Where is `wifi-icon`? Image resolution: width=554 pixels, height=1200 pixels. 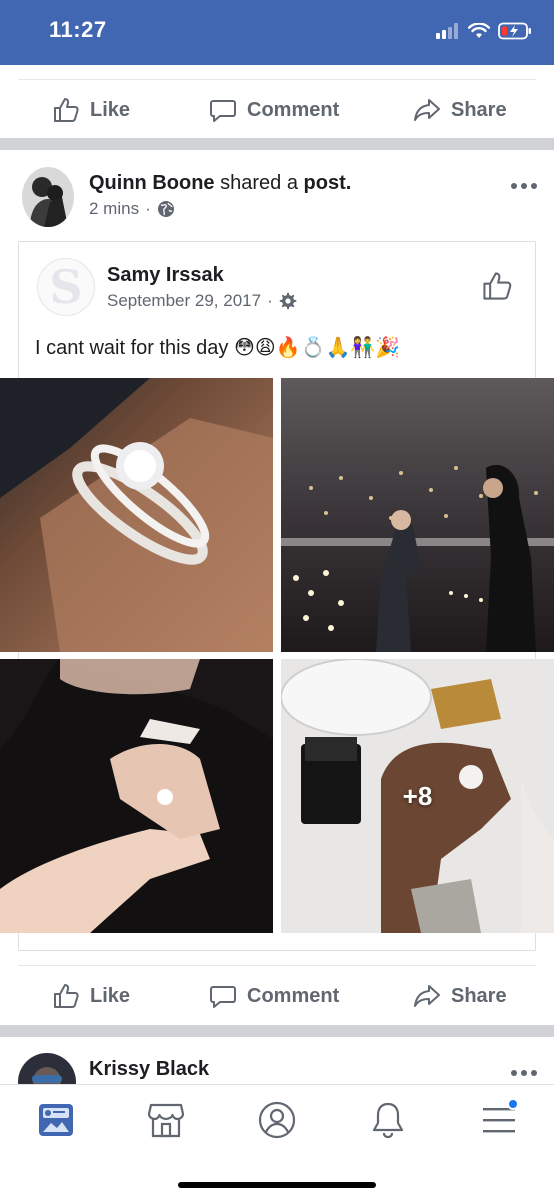
wifi-icon is located at coordinates (479, 30).